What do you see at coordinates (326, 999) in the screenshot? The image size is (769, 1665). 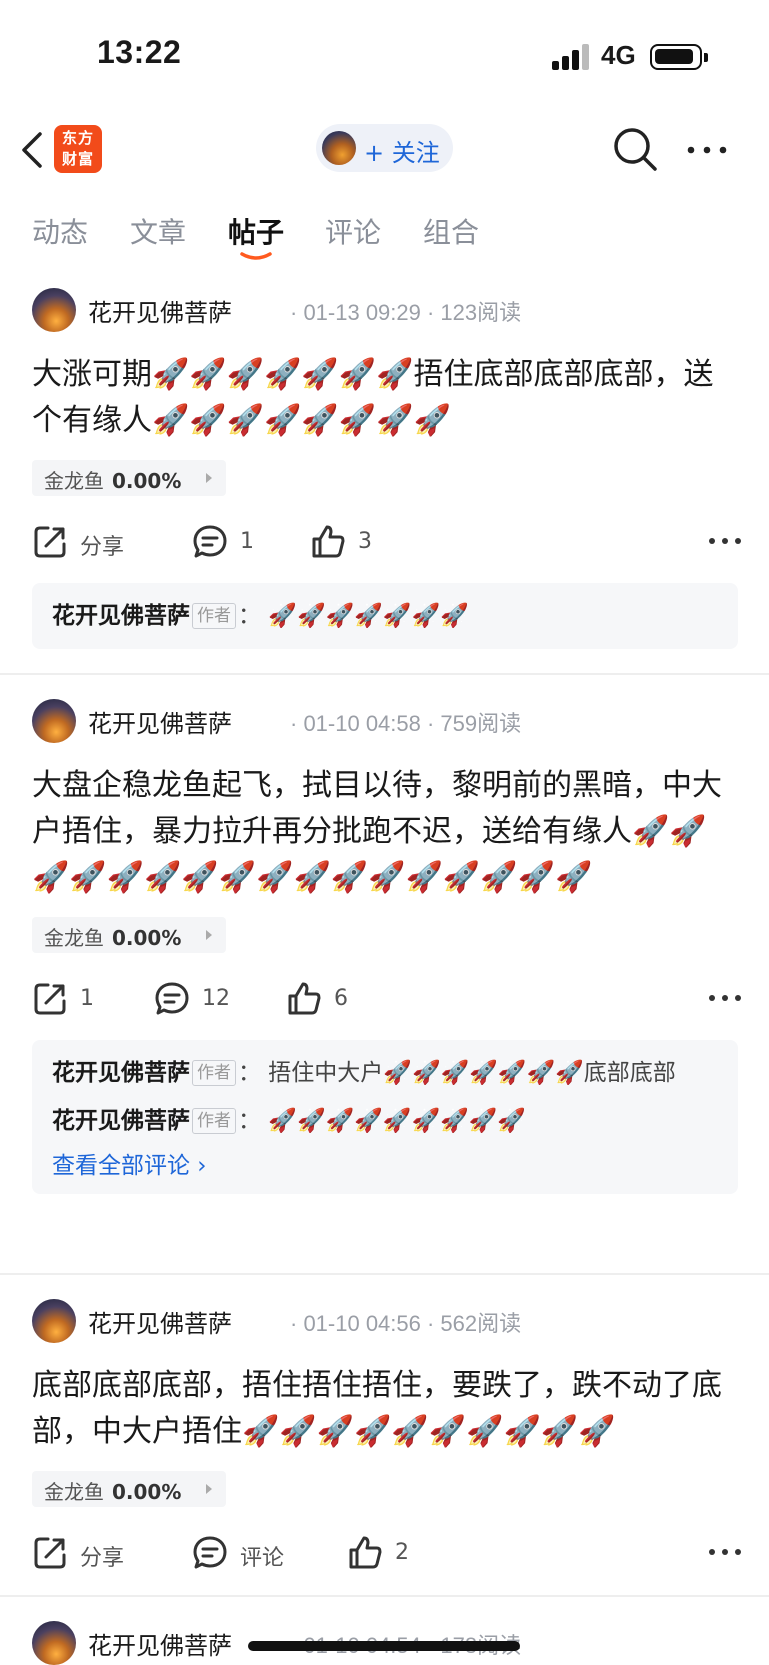 I see `like-button: 6` at bounding box center [326, 999].